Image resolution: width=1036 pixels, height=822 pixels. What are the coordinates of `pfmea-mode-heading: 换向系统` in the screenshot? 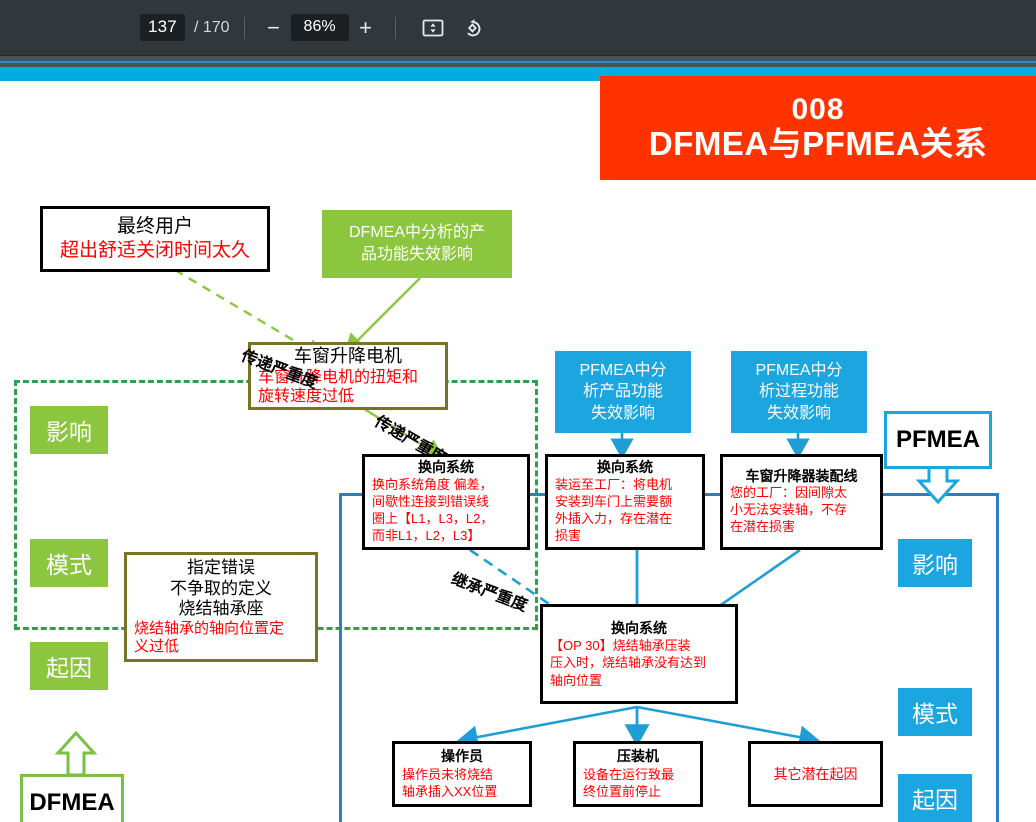 It's located at (639, 627).